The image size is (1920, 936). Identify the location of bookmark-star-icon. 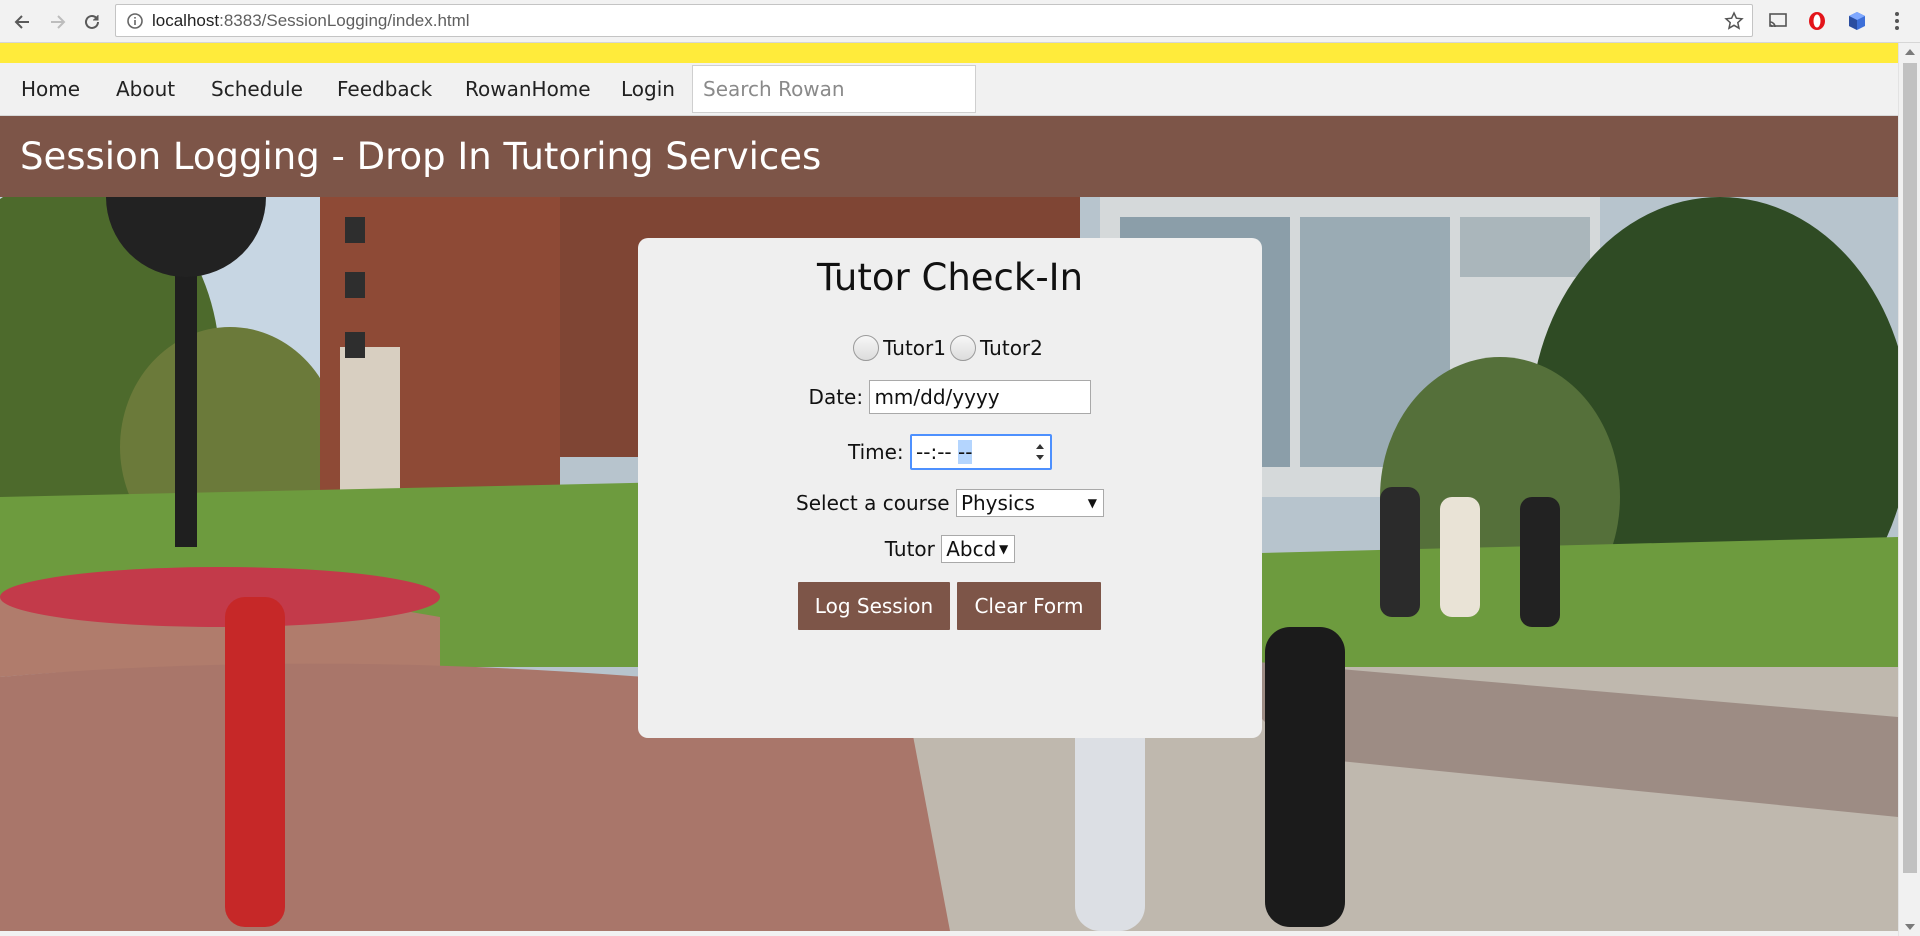
(1734, 21).